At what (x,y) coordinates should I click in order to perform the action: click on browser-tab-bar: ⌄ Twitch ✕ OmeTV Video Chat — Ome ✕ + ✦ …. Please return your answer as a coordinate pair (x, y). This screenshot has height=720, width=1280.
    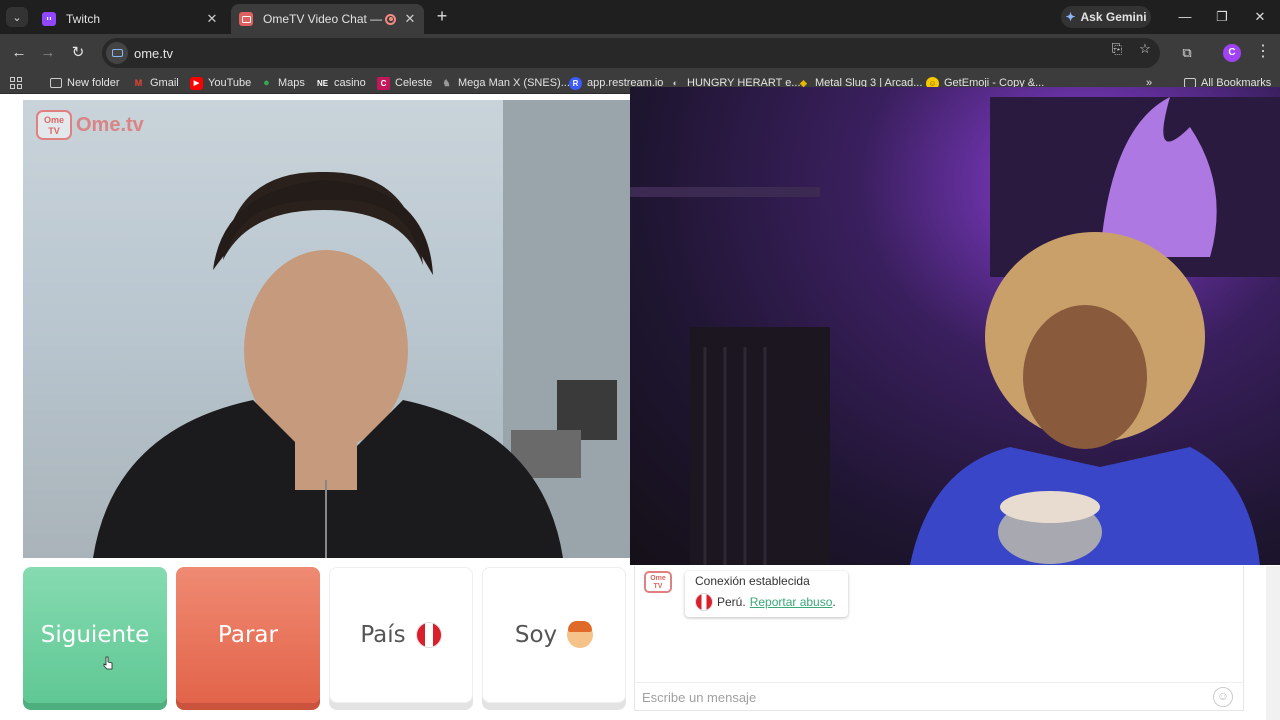
    Looking at the image, I should click on (640, 17).